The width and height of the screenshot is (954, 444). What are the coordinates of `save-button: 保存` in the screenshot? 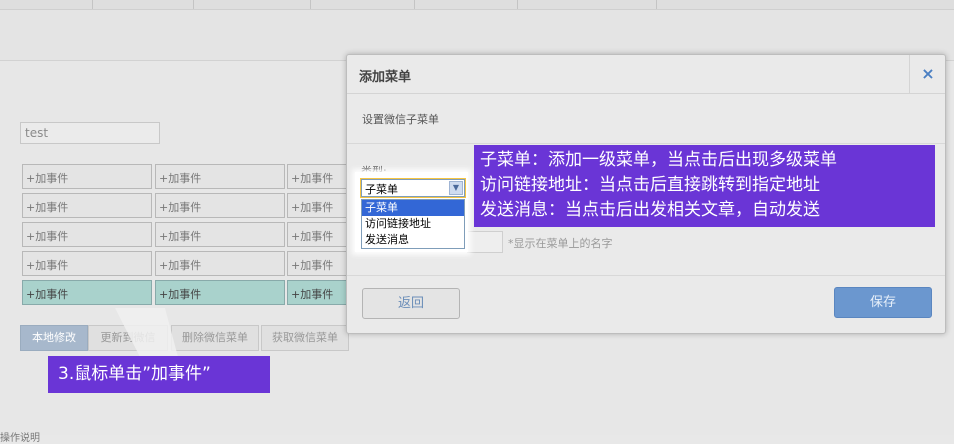 It's located at (883, 302).